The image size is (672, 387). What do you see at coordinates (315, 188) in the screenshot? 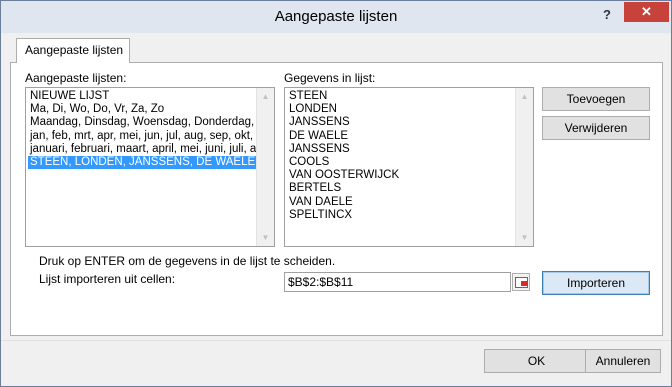
I see `list-entry: BERTELS` at bounding box center [315, 188].